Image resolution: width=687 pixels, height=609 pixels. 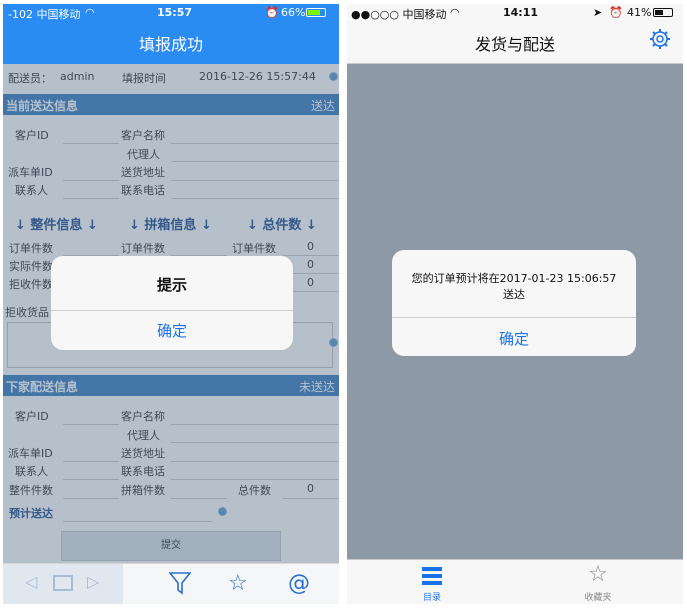 I want to click on location-icon: ➤, so click(x=598, y=12).